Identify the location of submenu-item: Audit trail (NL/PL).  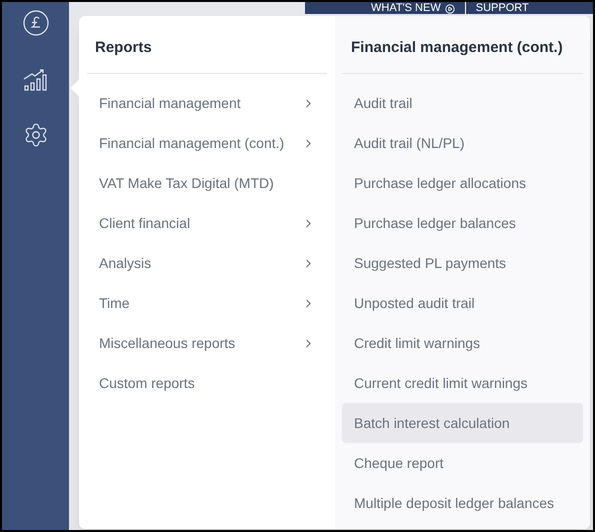
(462, 143).